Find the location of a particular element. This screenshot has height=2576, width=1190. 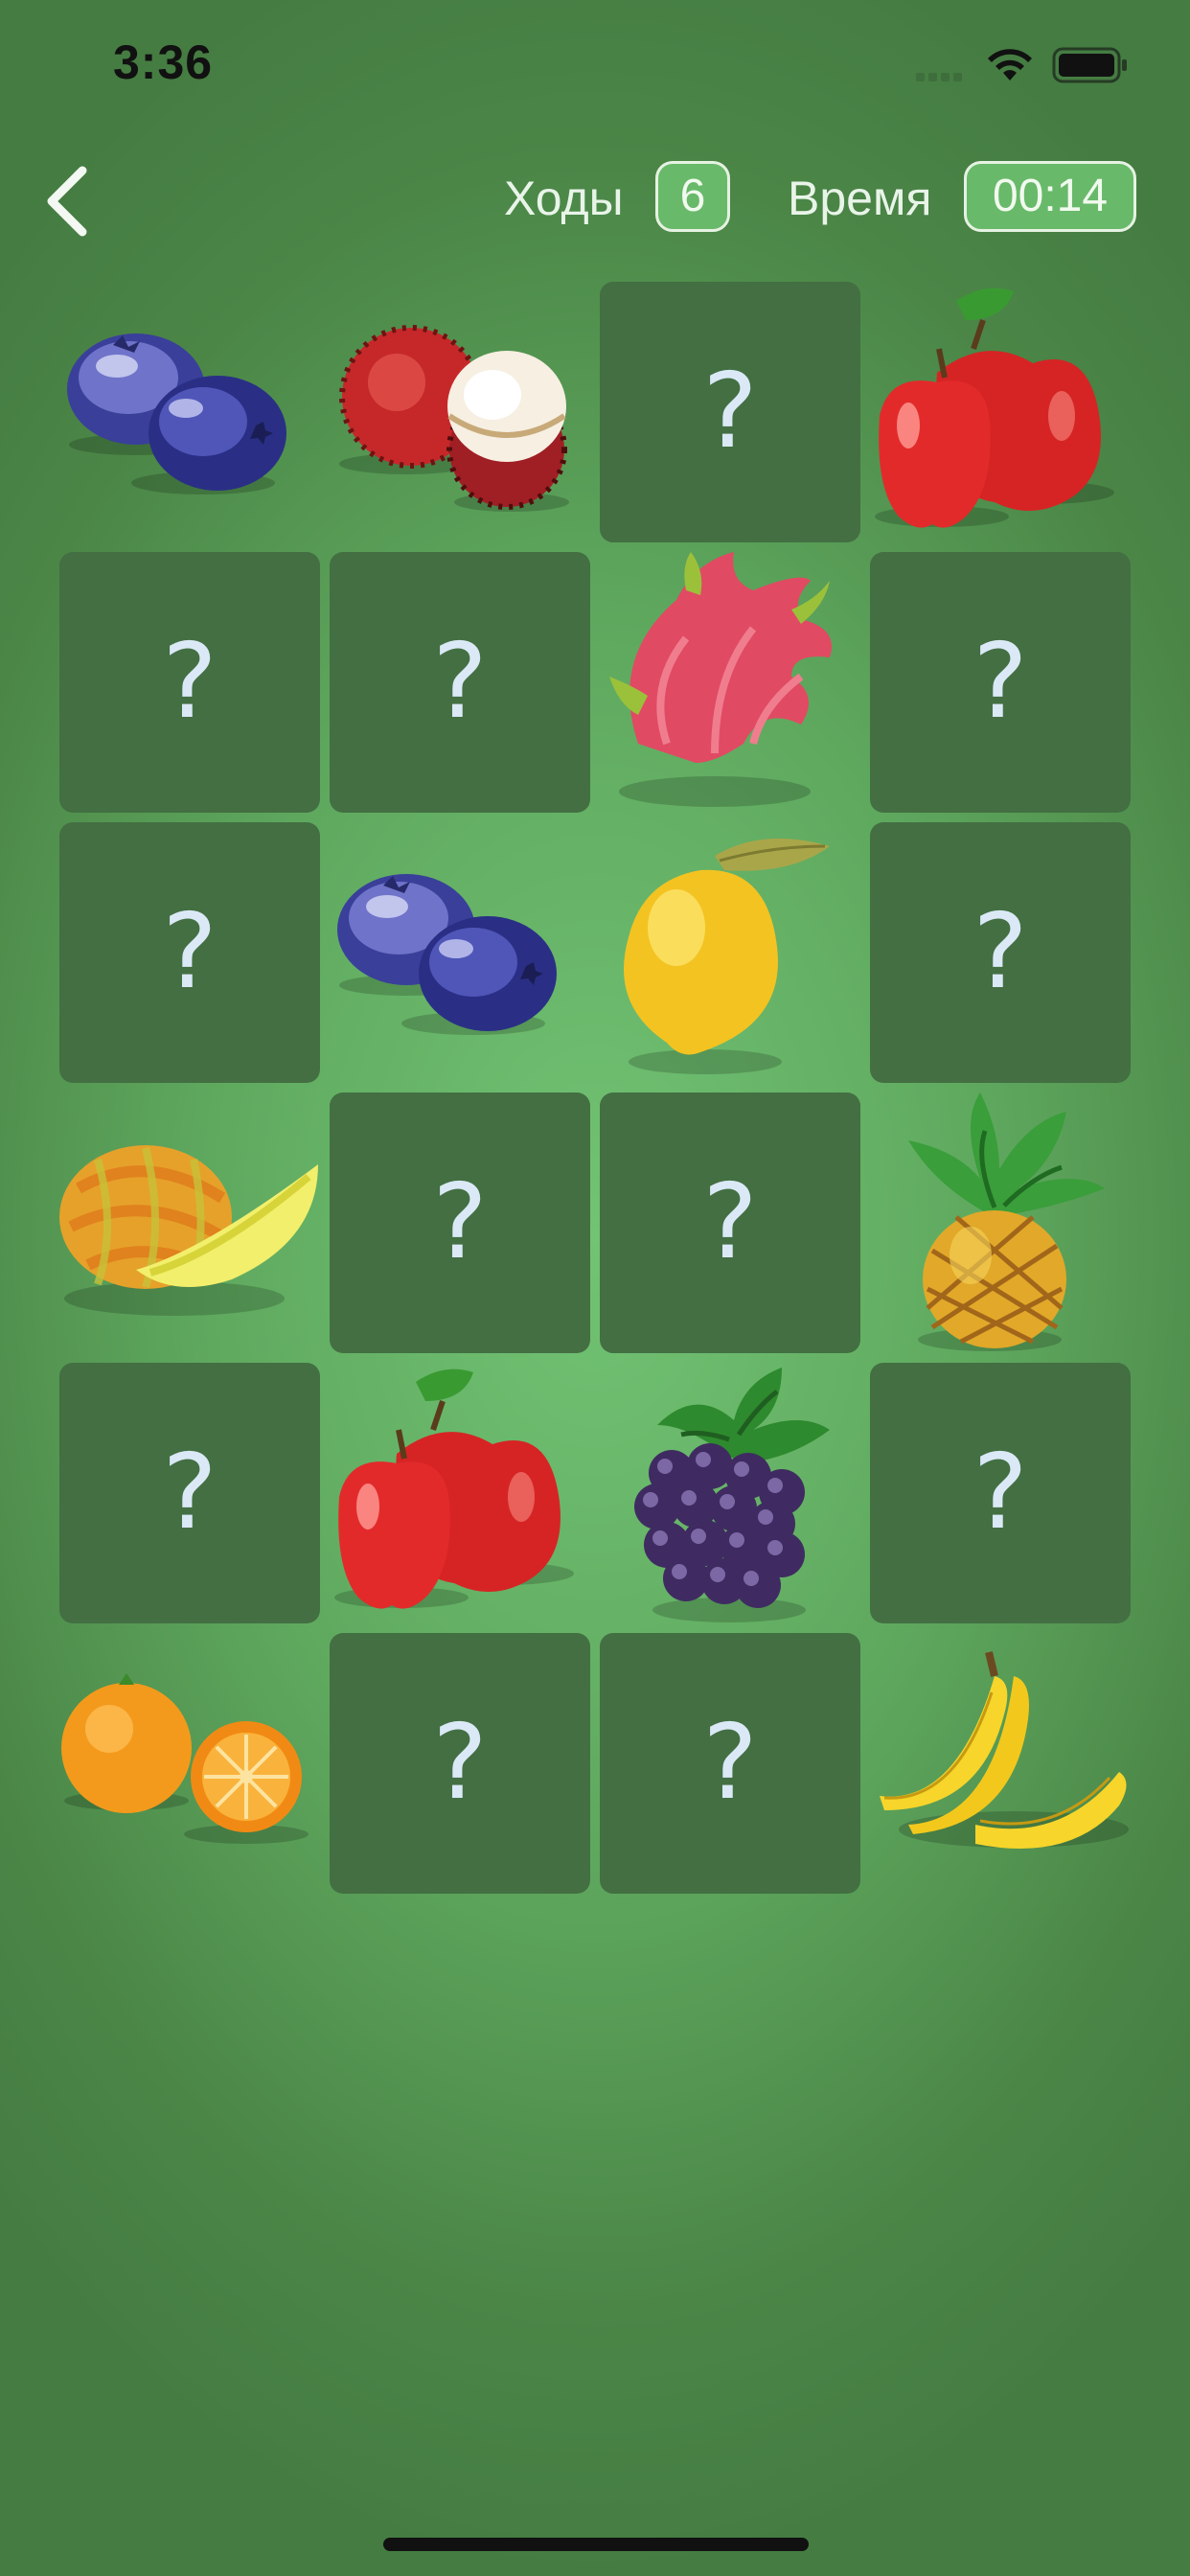

blackberry-icon is located at coordinates (732, 1495).